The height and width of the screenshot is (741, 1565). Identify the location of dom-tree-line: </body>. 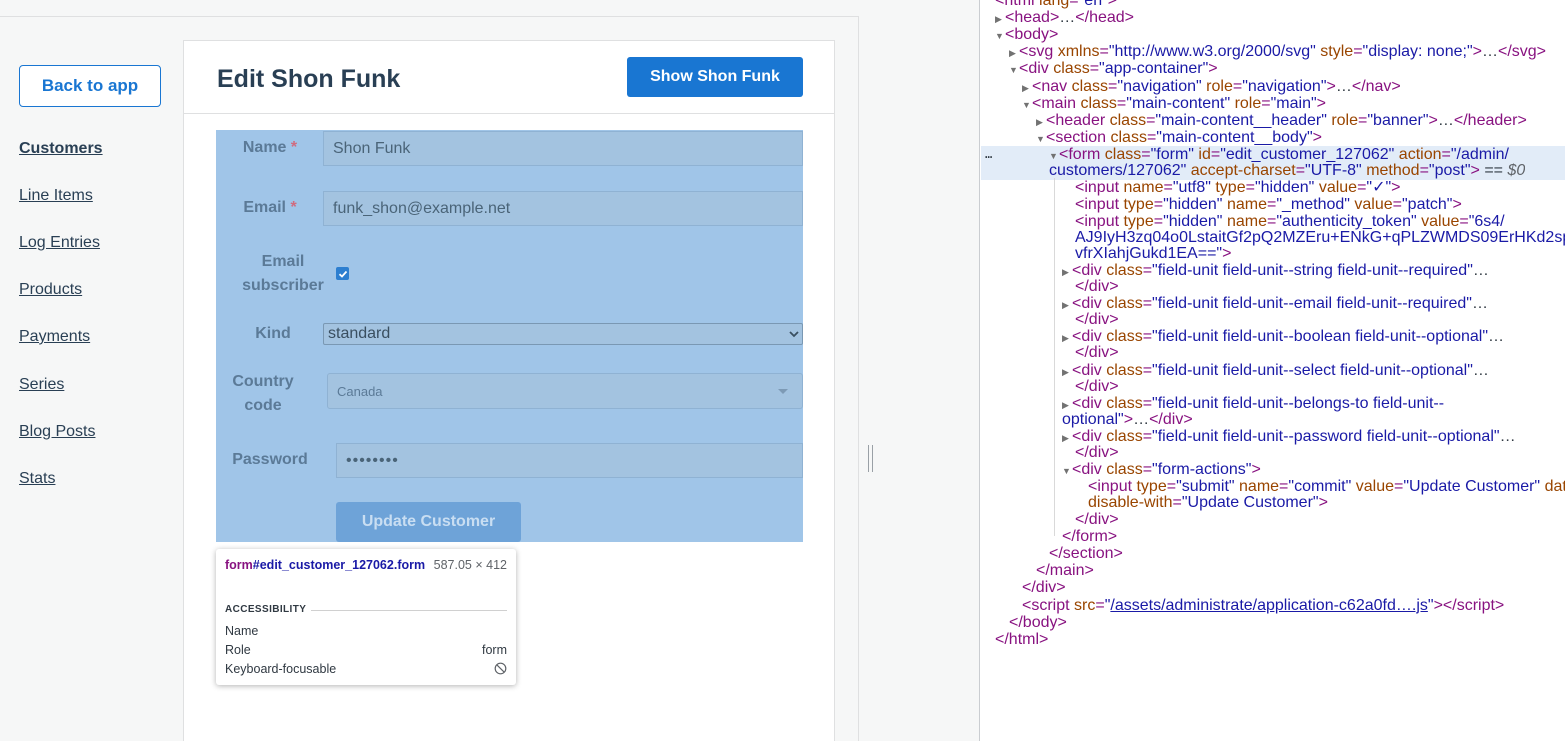
(1038, 622).